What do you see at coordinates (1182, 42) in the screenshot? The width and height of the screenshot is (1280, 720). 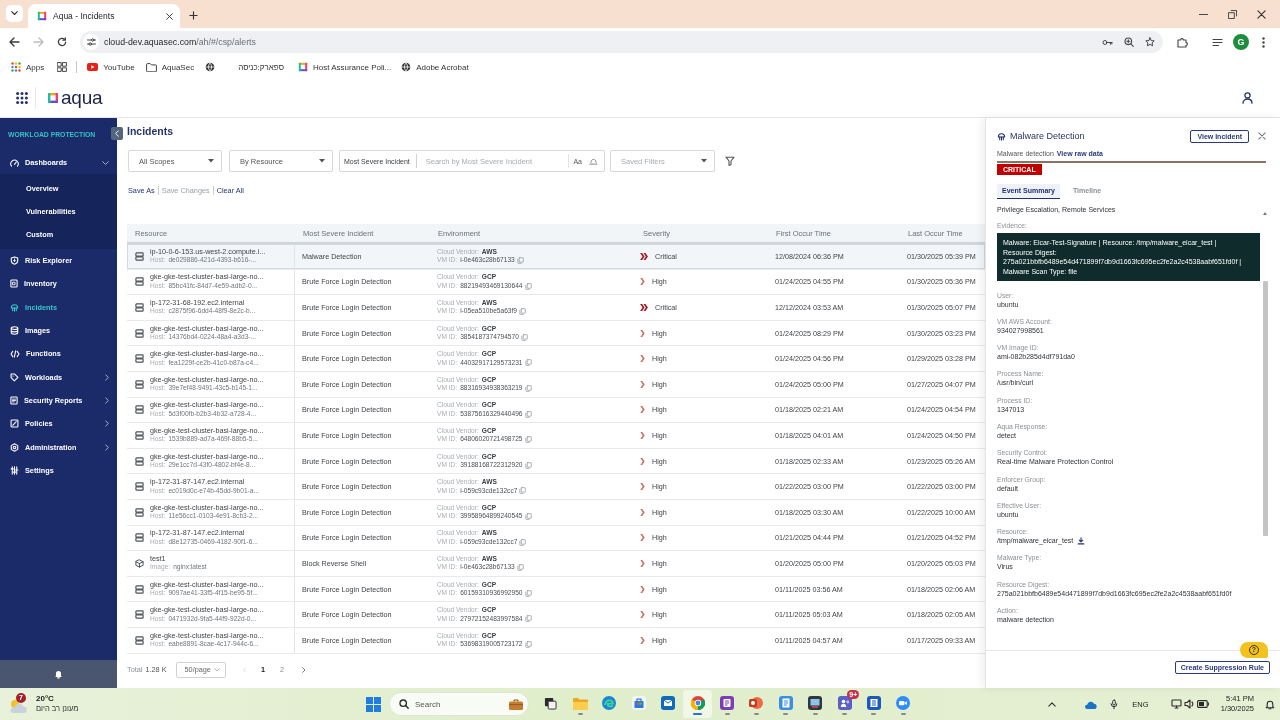 I see `puzzle-icon` at bounding box center [1182, 42].